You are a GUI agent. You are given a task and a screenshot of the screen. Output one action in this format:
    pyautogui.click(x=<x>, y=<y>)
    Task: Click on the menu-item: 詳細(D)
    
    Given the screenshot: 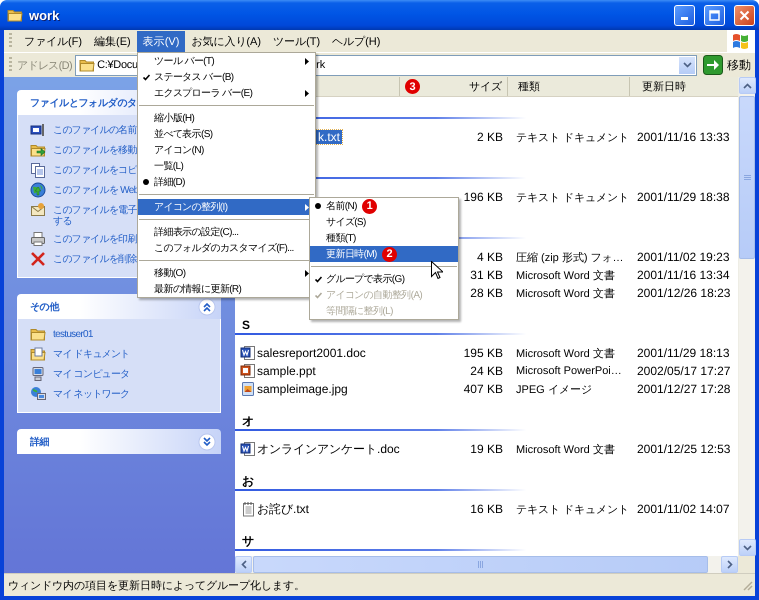 What is the action you would take?
    pyautogui.click(x=226, y=182)
    